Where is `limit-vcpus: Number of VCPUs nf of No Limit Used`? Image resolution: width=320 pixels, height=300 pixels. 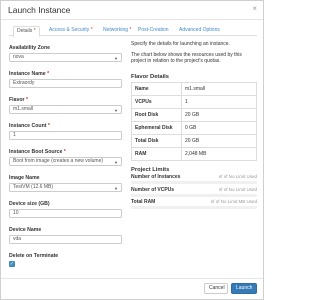
limit-vcpus: Number of VCPUs nf of No Limit Used is located at coordinates (194, 193).